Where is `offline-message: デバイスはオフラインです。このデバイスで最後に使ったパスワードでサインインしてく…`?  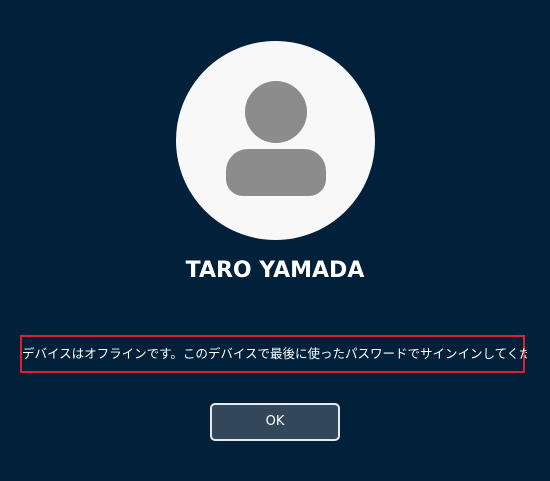
offline-message: デバイスはオフラインです。このデバイスで最後に使ったパスワードでサインインしてく… is located at coordinates (274, 353).